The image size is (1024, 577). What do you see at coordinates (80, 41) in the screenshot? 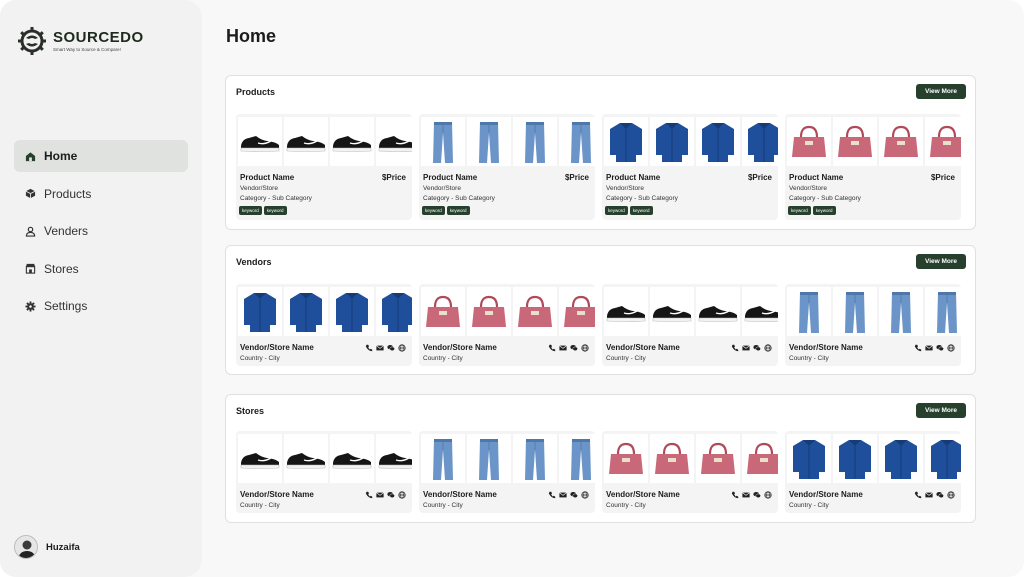
I see `logo: SOURCEDO Smart Way to Source & Compare!` at bounding box center [80, 41].